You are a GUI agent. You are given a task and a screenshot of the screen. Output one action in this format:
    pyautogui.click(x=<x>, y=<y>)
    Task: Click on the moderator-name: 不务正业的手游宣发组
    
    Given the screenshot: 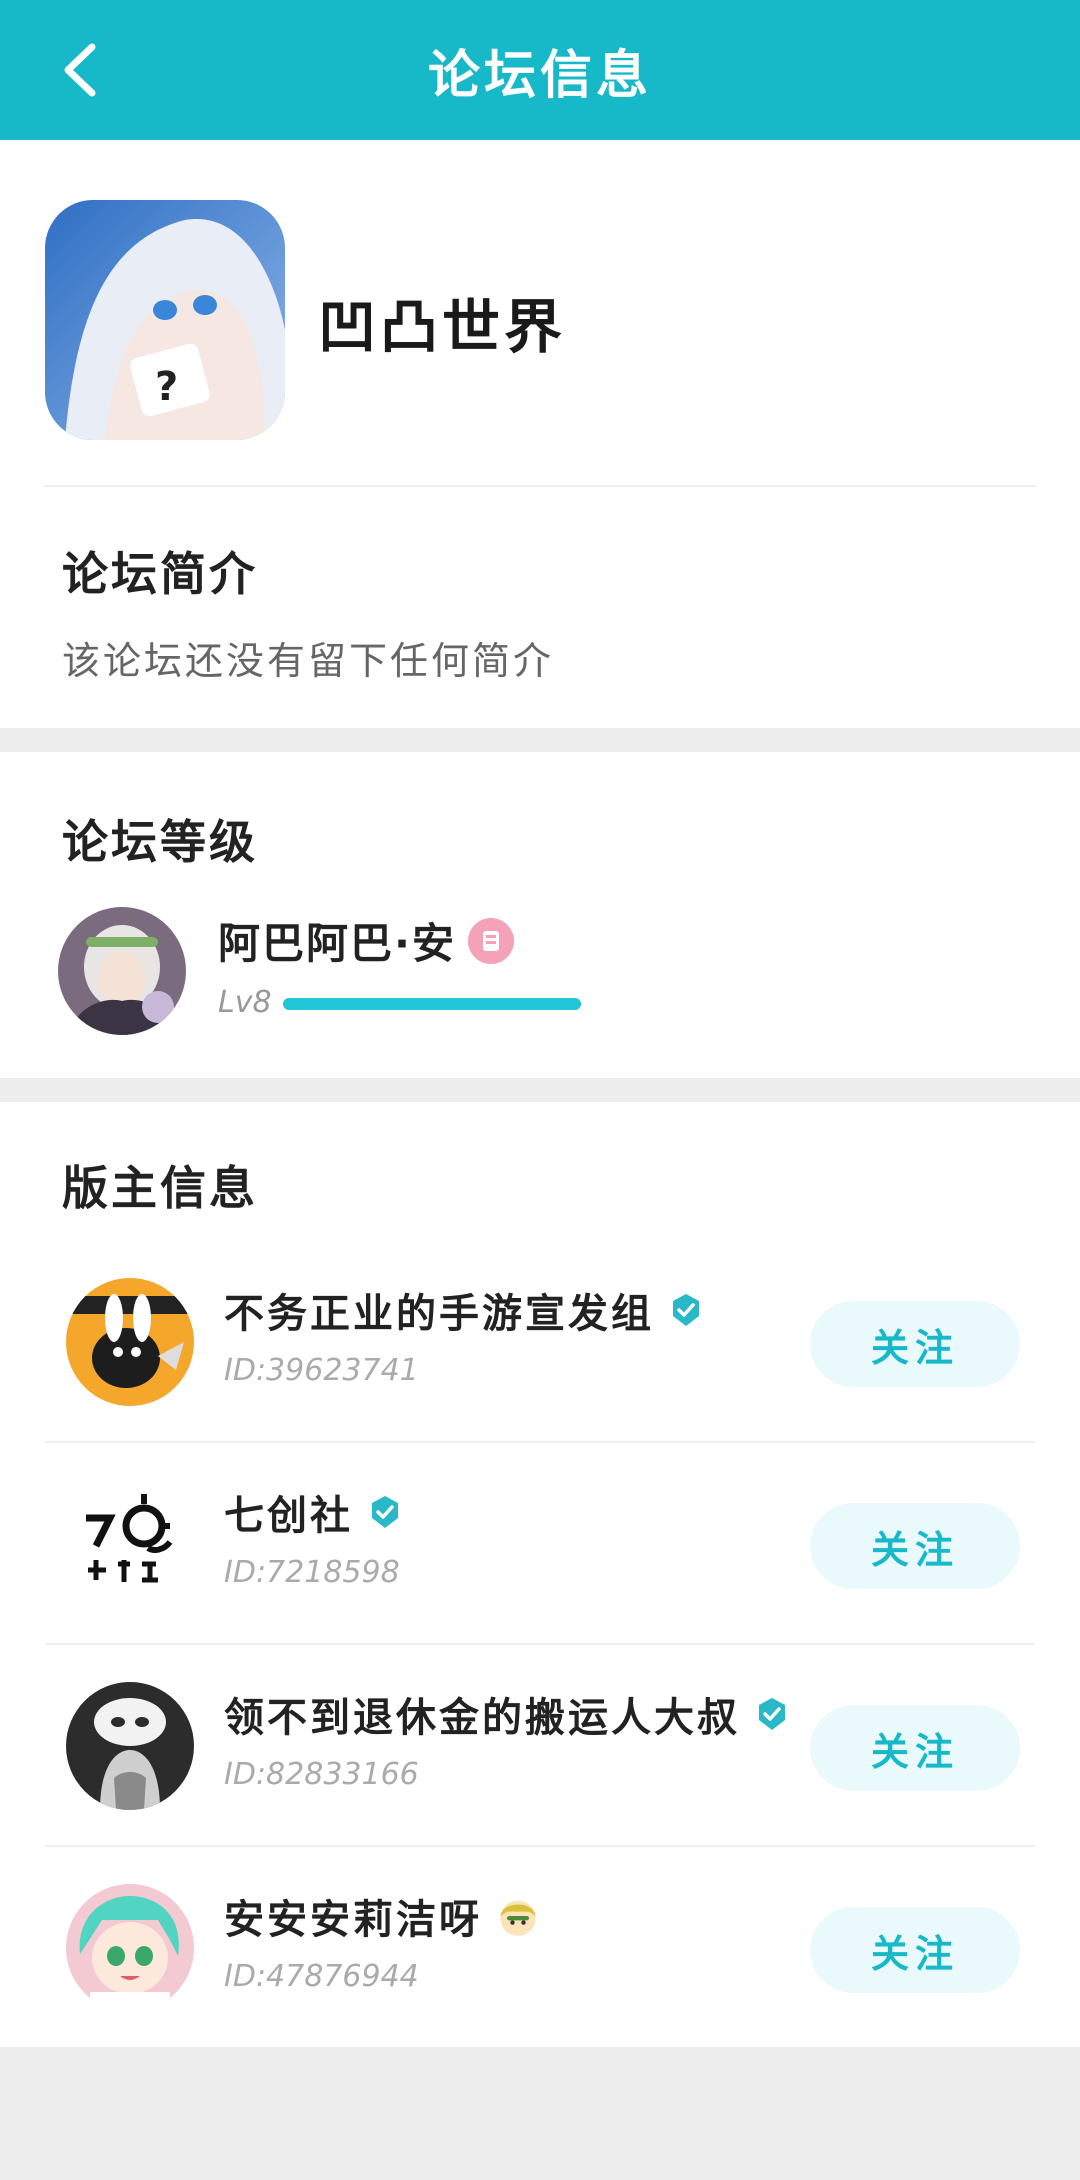 What is the action you would take?
    pyautogui.click(x=439, y=1314)
    